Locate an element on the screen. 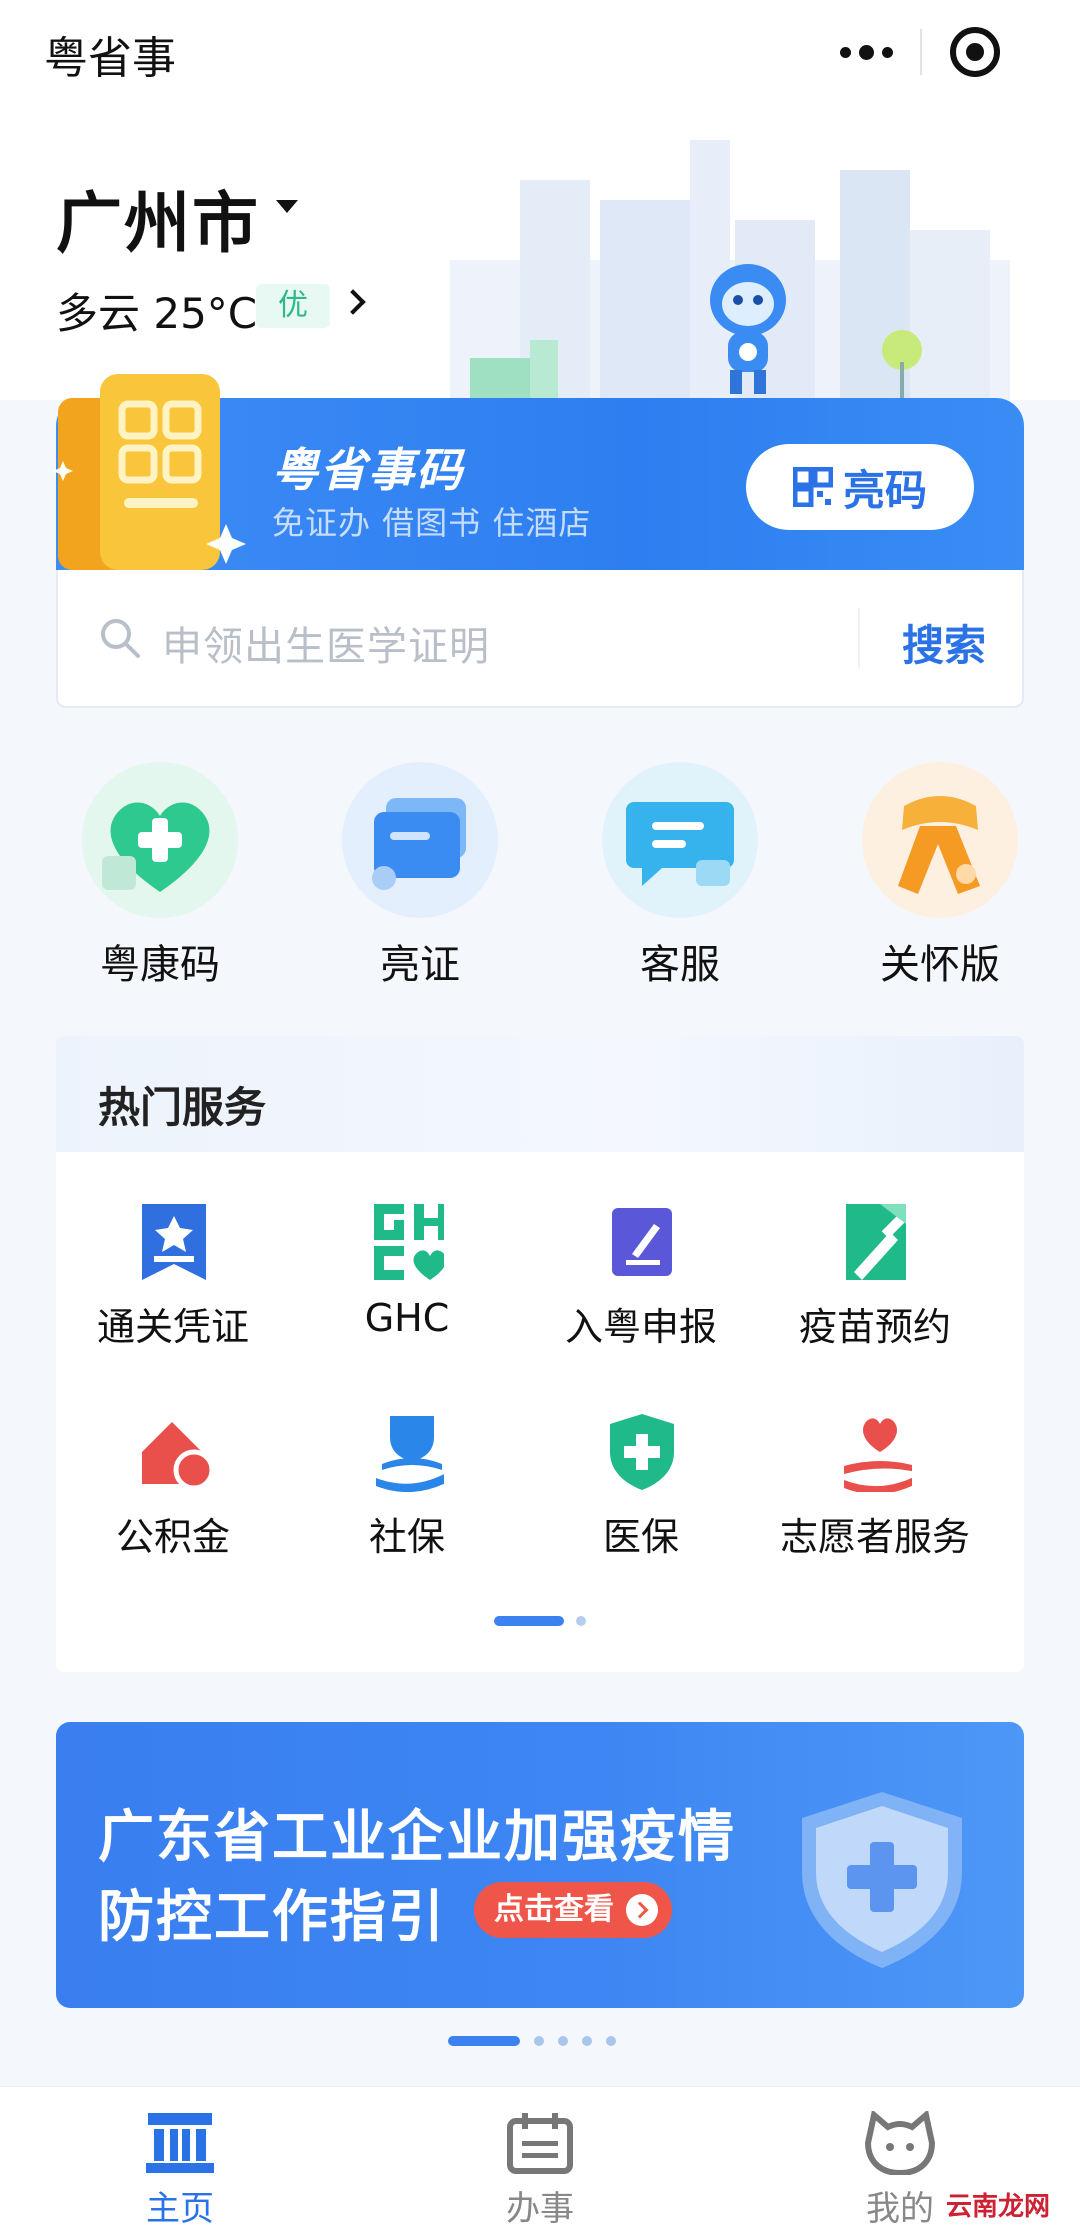 The height and width of the screenshot is (2236, 1080). service-item-label: 疫苗预约 is located at coordinates (874, 1327).